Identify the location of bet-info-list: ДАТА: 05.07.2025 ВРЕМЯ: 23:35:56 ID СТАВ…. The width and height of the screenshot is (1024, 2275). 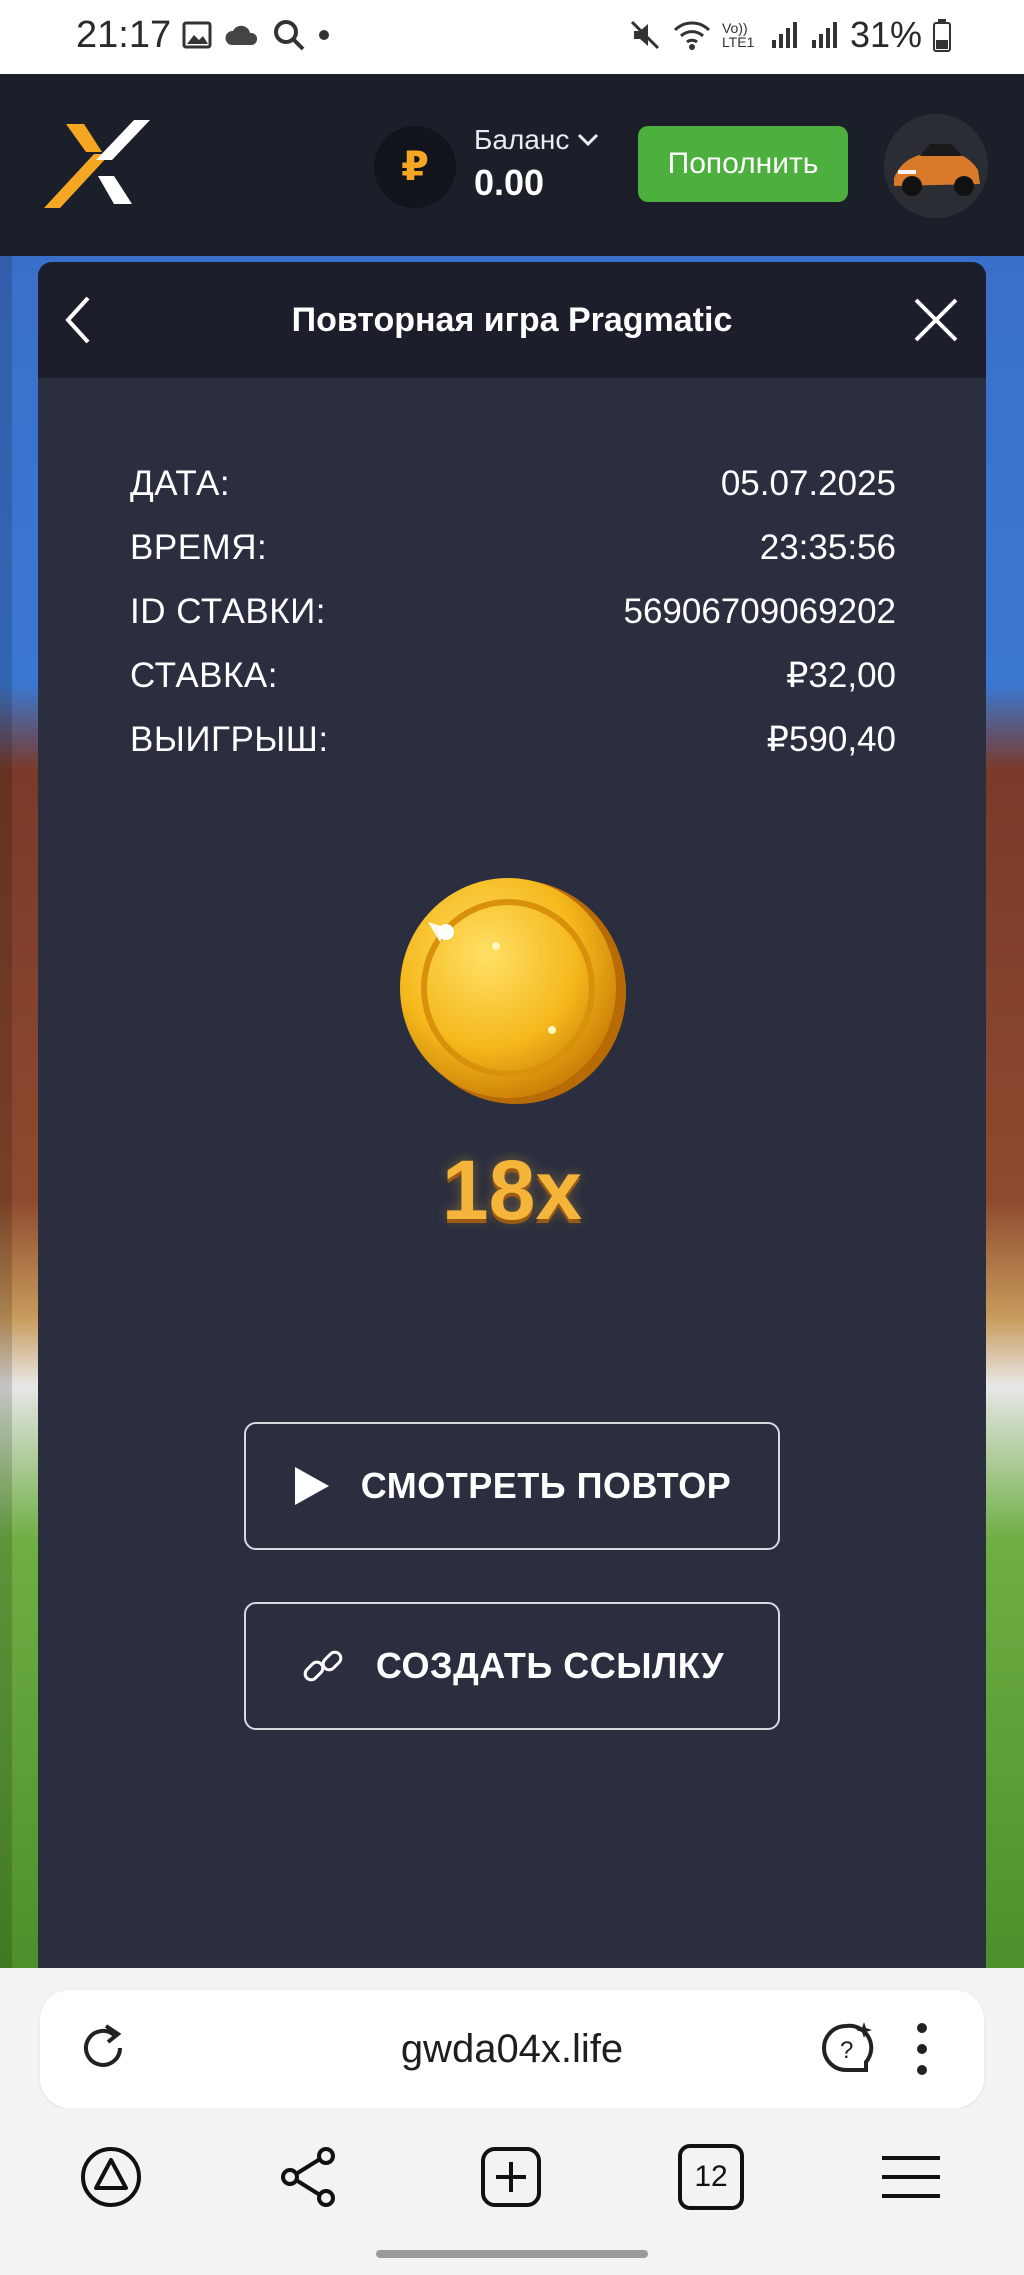
(513, 612).